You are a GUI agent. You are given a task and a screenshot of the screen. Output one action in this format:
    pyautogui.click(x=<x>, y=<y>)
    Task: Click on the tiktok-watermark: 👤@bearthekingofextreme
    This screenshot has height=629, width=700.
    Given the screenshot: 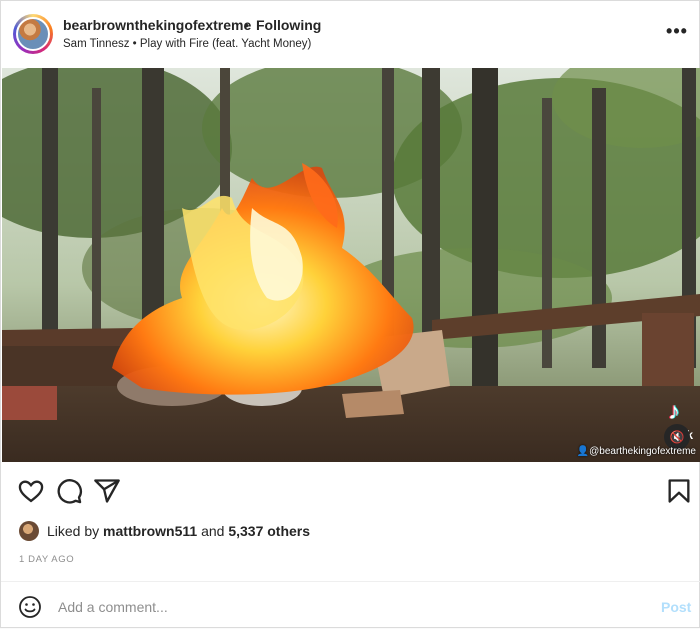 What is the action you would take?
    pyautogui.click(x=636, y=451)
    